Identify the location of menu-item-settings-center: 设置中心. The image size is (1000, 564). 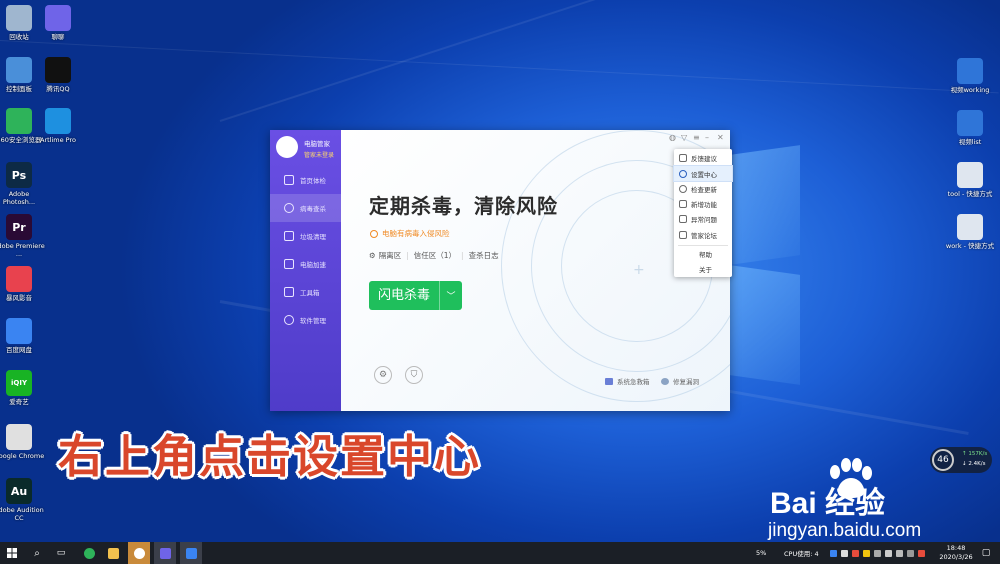
(703, 173).